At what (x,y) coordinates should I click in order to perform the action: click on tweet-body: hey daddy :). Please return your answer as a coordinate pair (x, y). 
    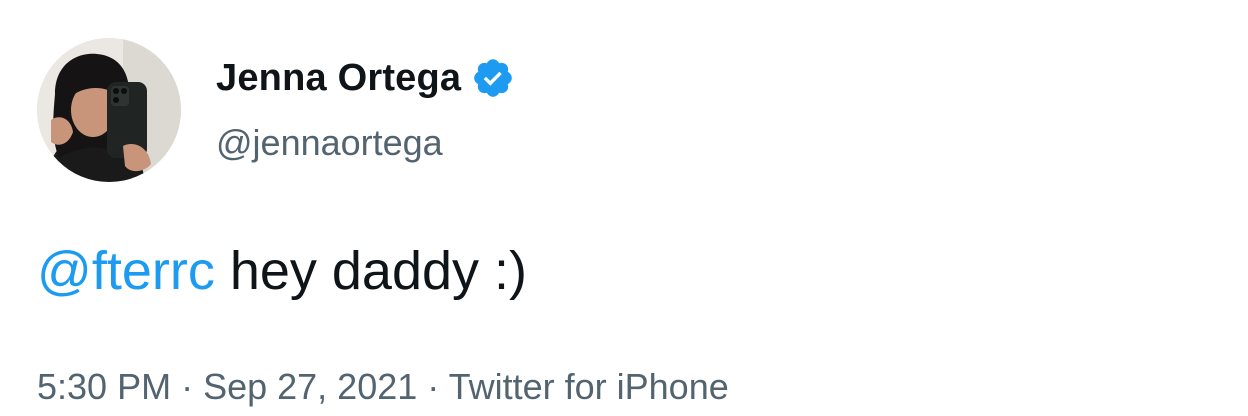
    Looking at the image, I should click on (371, 271).